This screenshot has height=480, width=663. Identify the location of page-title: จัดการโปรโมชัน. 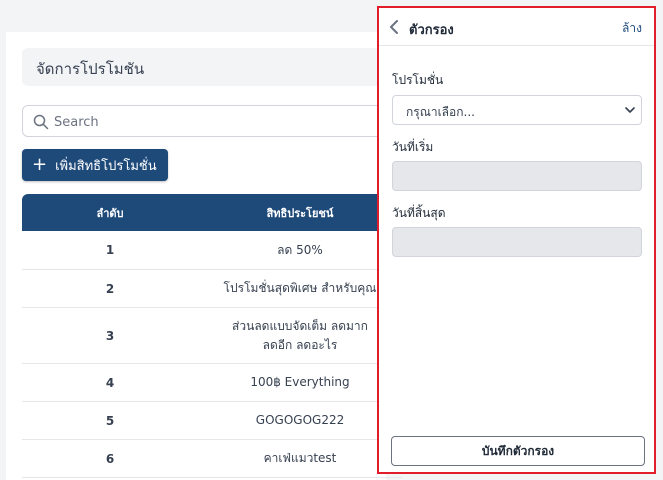
(90, 69).